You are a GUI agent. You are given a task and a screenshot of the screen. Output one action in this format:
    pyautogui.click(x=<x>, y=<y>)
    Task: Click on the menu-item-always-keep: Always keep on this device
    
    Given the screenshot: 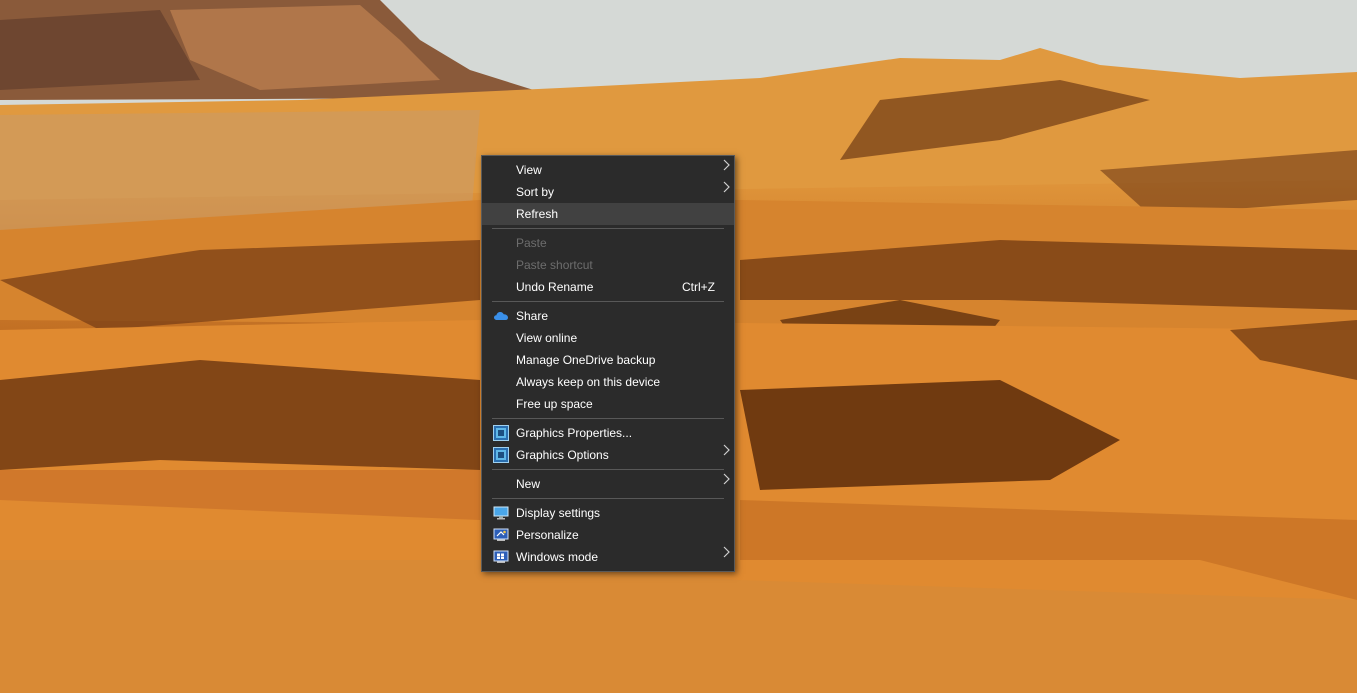 What is the action you would take?
    pyautogui.click(x=608, y=382)
    